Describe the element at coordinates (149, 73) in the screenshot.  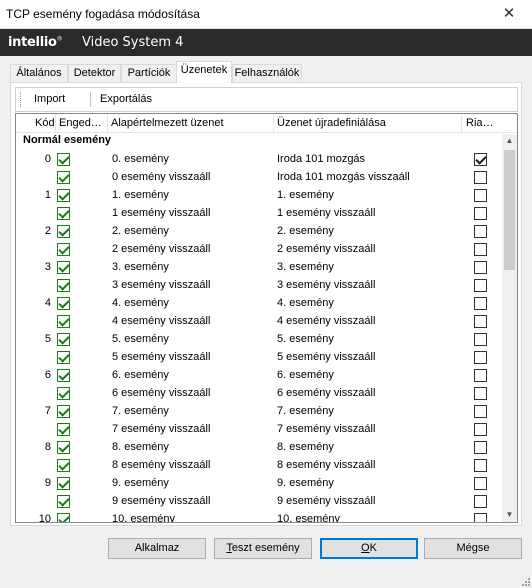
I see `tab-particiok: Partíciók` at that location.